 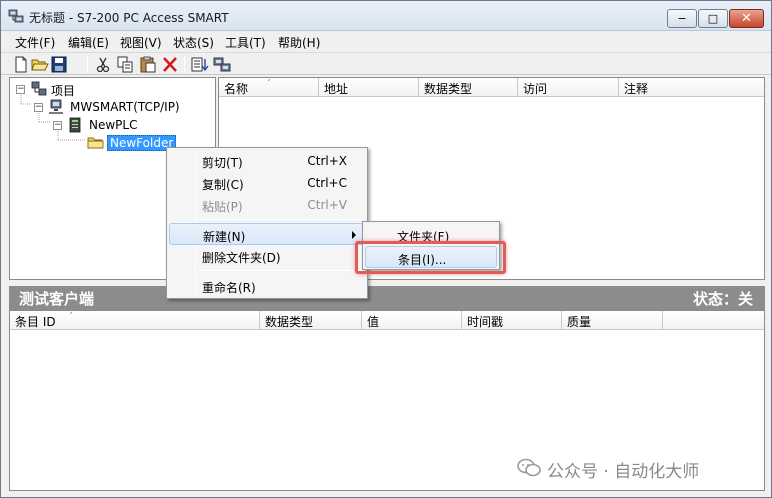 I want to click on new-file-icon, so click(x=21, y=64).